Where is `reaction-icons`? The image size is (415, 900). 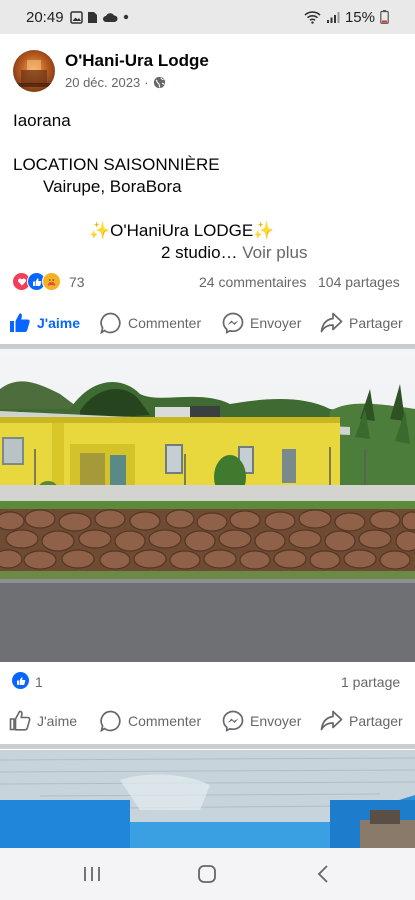 reaction-icons is located at coordinates (36, 281).